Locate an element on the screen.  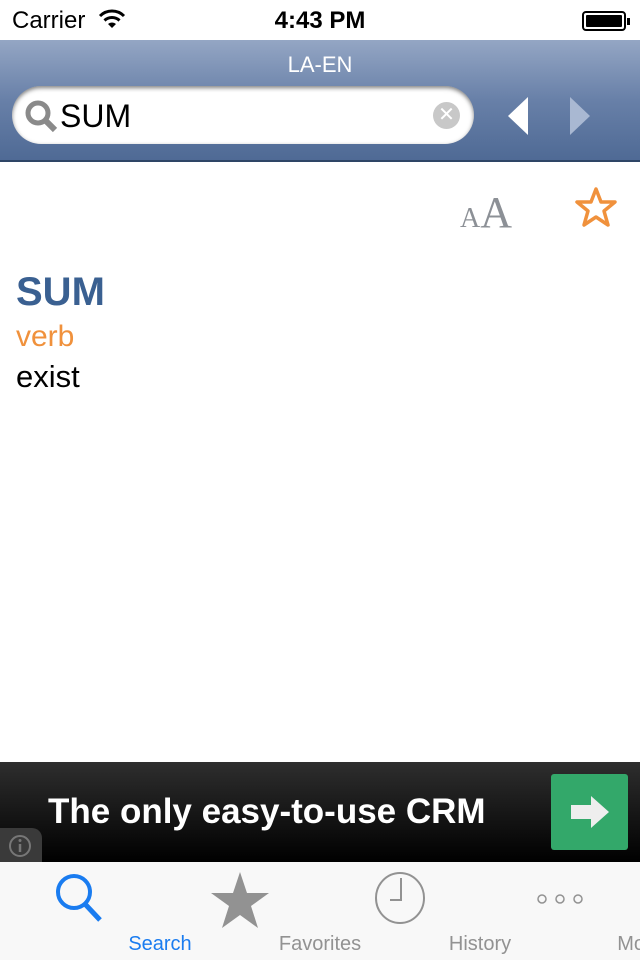
tab-search: Search is located at coordinates (96, 911).